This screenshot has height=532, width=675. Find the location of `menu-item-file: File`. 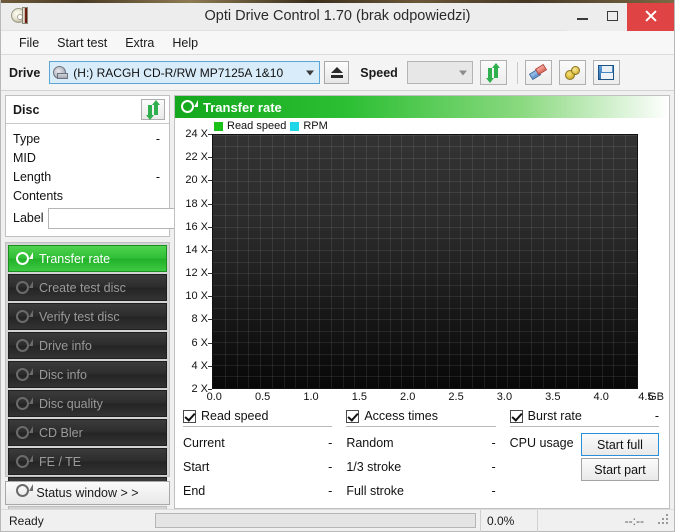

menu-item-file: File is located at coordinates (29, 43).